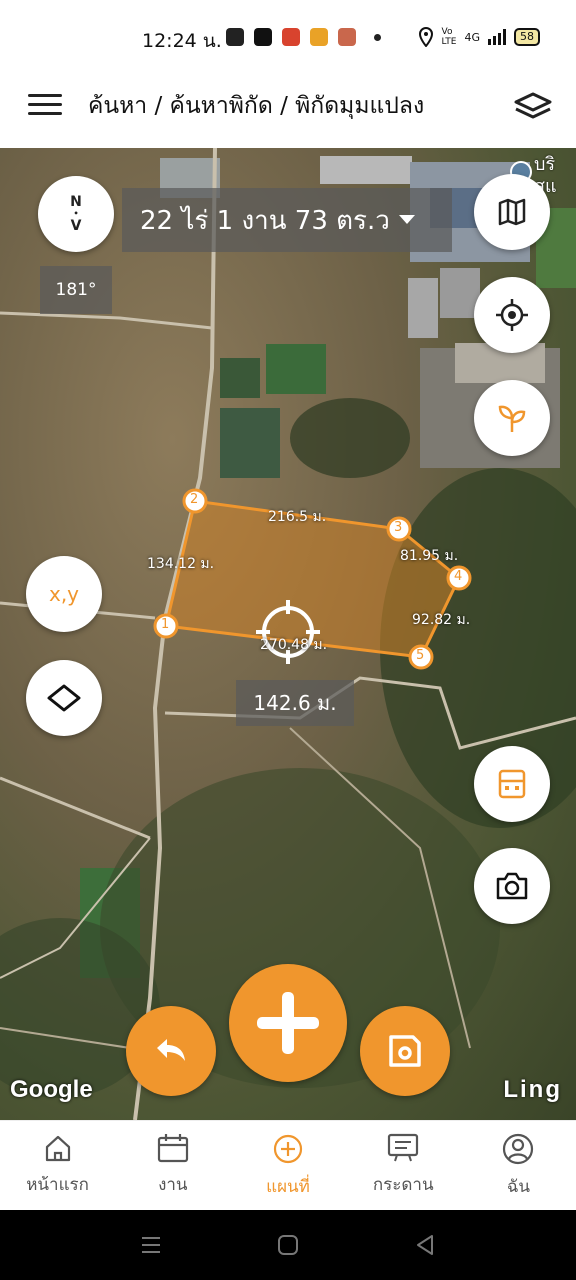 This screenshot has width=576, height=1280. What do you see at coordinates (532, 1089) in the screenshot?
I see `ling-logo: Ling` at bounding box center [532, 1089].